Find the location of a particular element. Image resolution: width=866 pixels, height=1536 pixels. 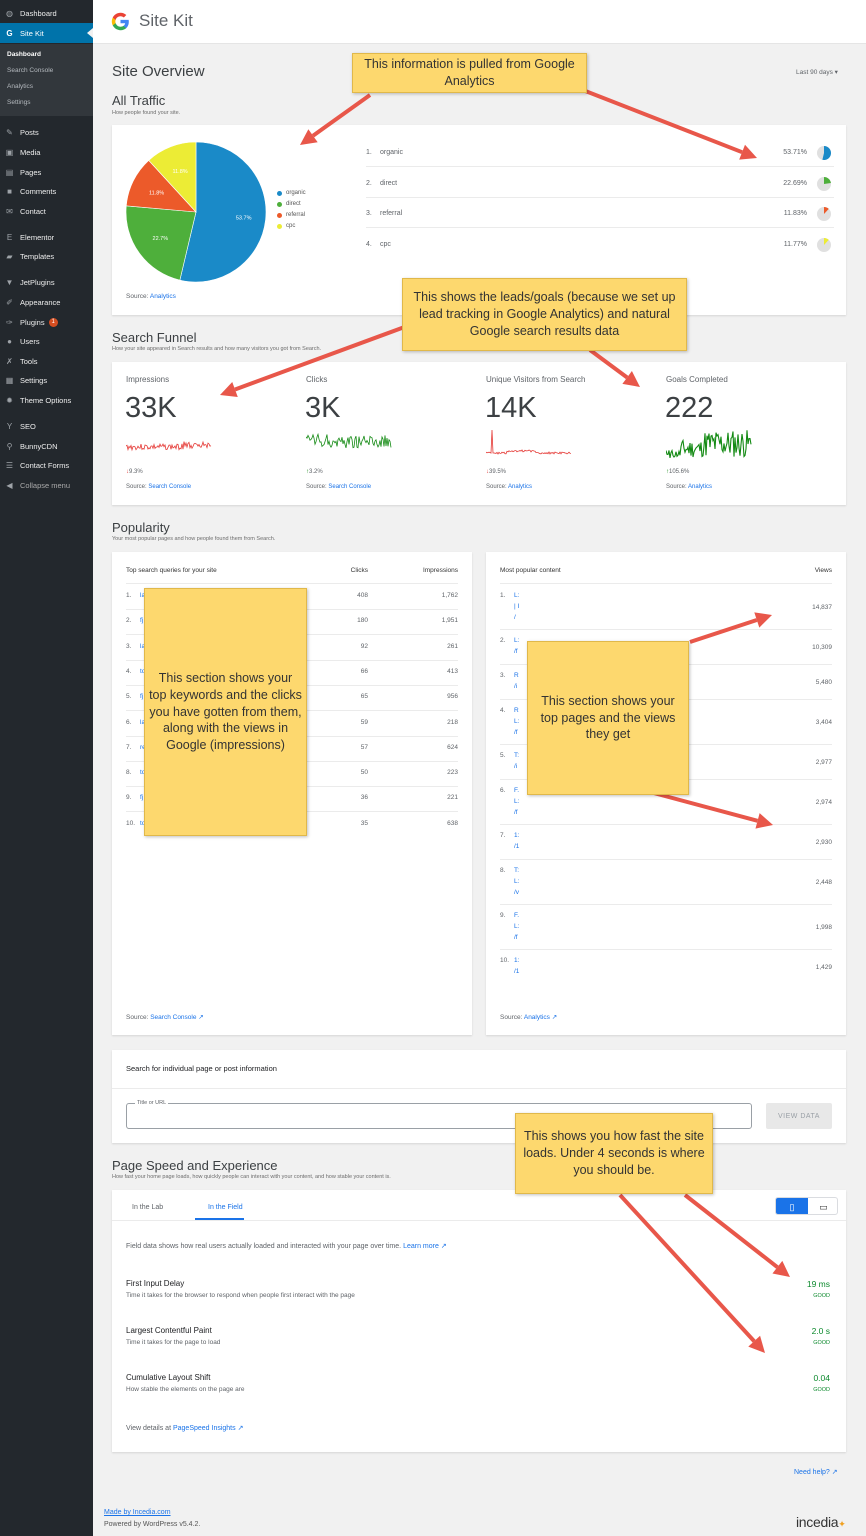

sidebar-item-appearance: ✐ Appearance is located at coordinates (46, 302).